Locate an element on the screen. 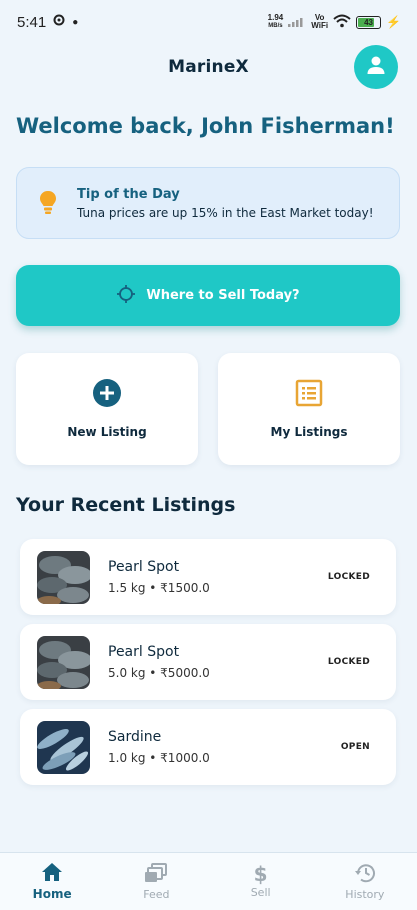 Image resolution: width=417 pixels, height=910 pixels. where-to-sell-label: Where to Sell Today? is located at coordinates (223, 295).